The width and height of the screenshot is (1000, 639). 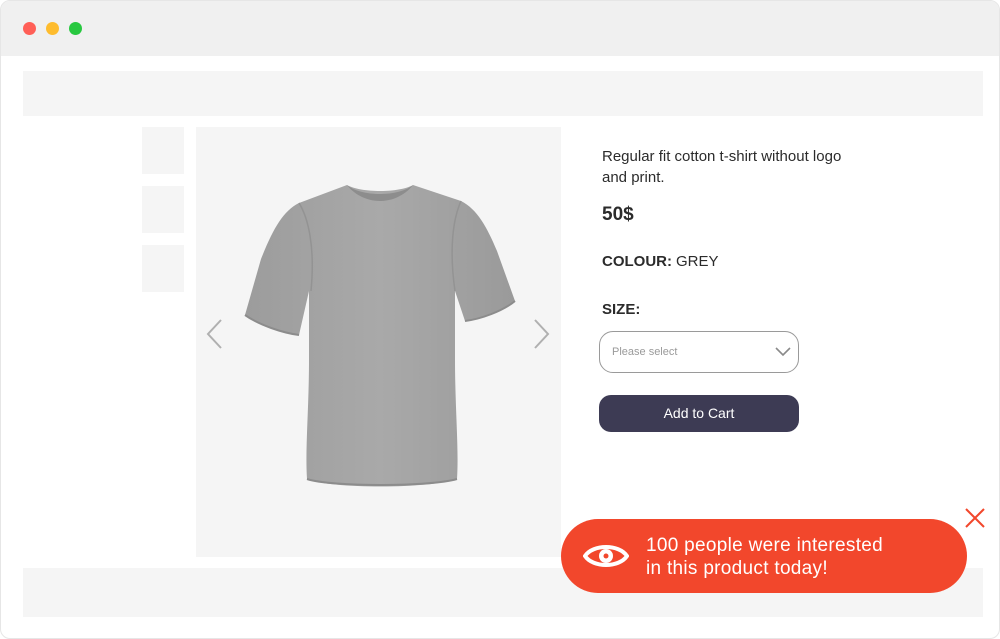 I want to click on eye-icon, so click(x=606, y=556).